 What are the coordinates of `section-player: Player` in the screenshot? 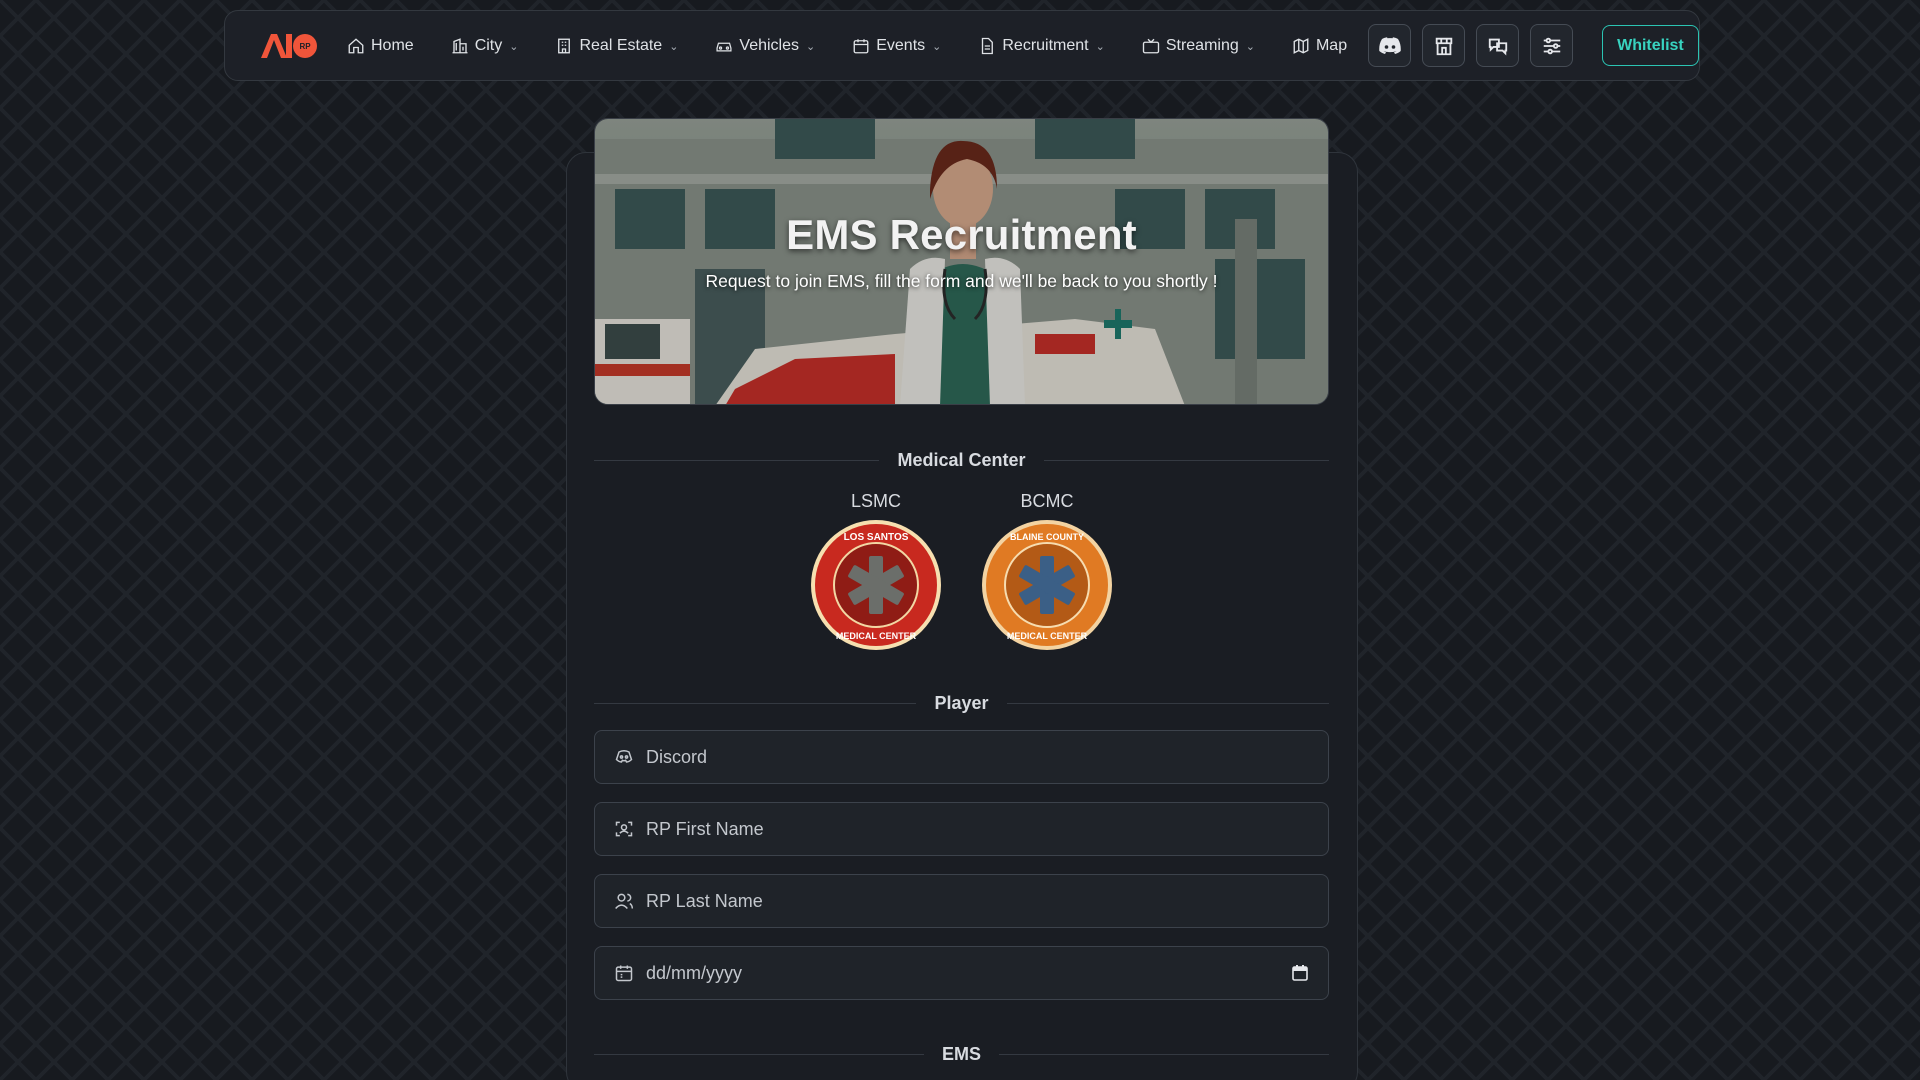 It's located at (962, 702).